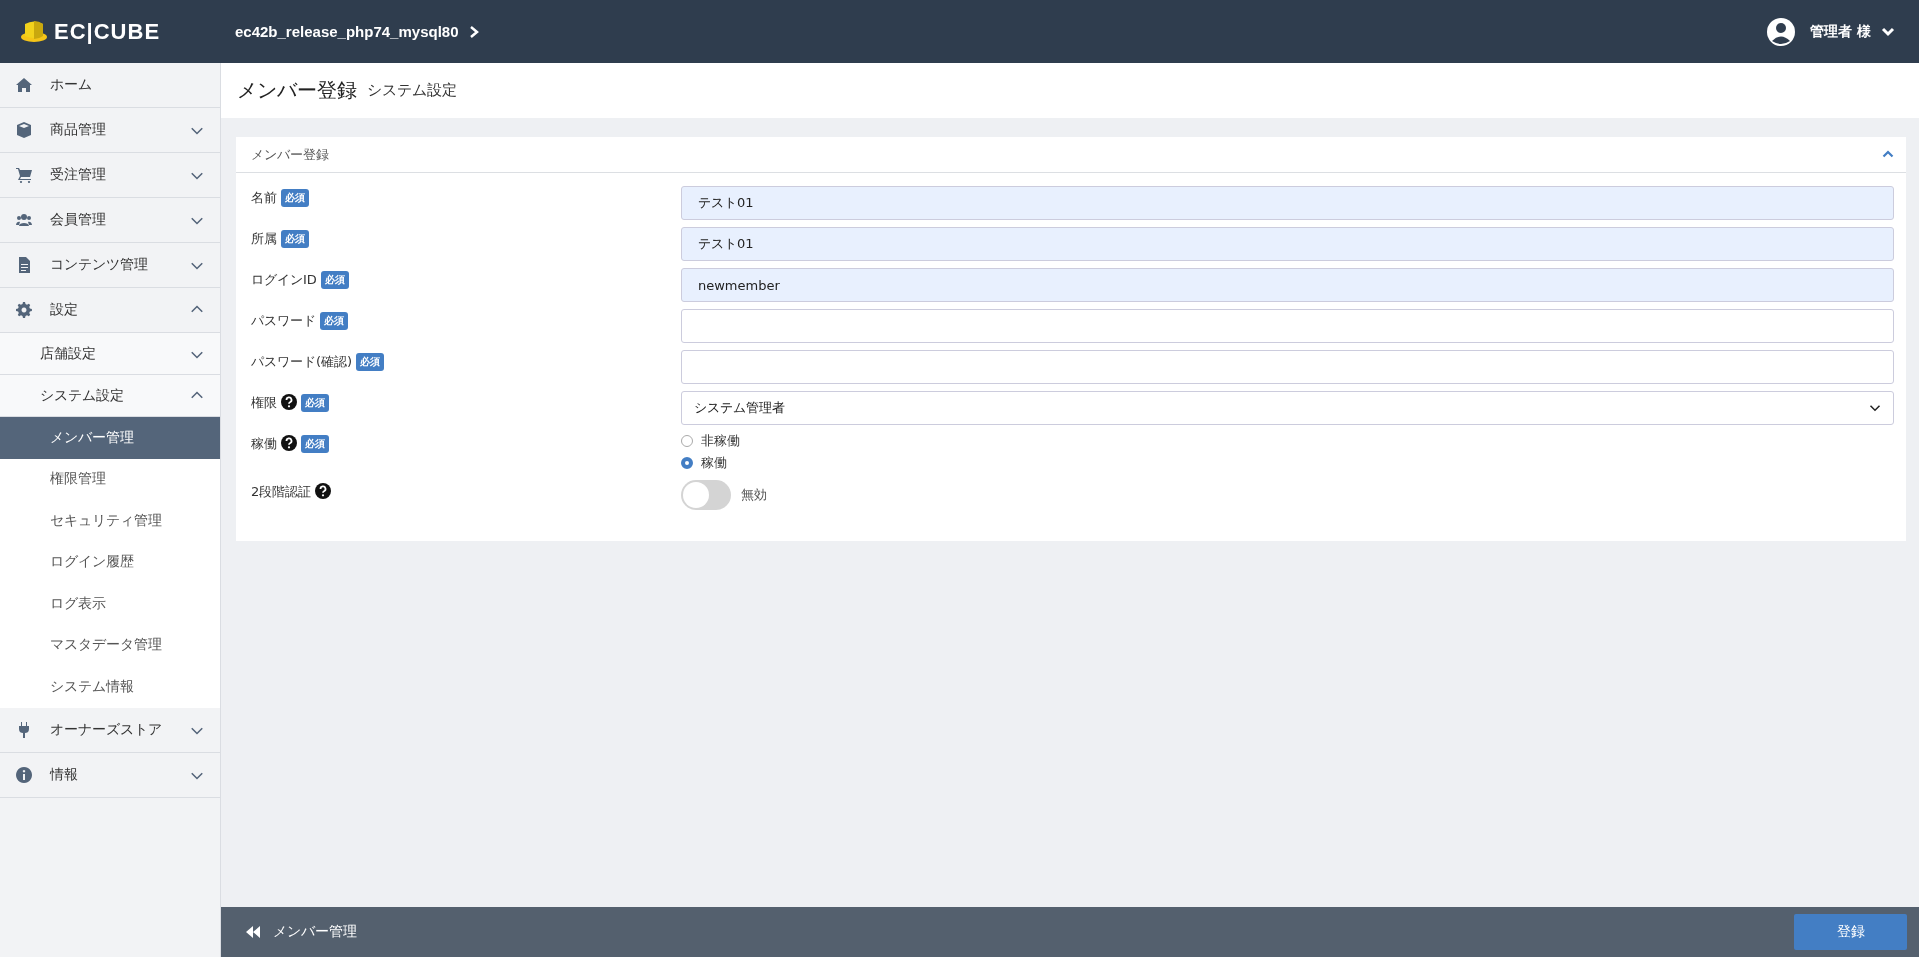  Describe the element at coordinates (110, 175) in the screenshot. I see `nav-item: 受注管理` at that location.